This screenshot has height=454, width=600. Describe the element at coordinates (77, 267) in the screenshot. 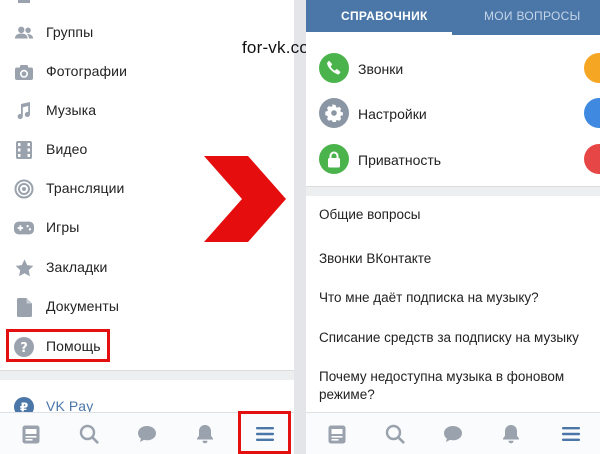

I see `menu-item-label: Закладки` at that location.